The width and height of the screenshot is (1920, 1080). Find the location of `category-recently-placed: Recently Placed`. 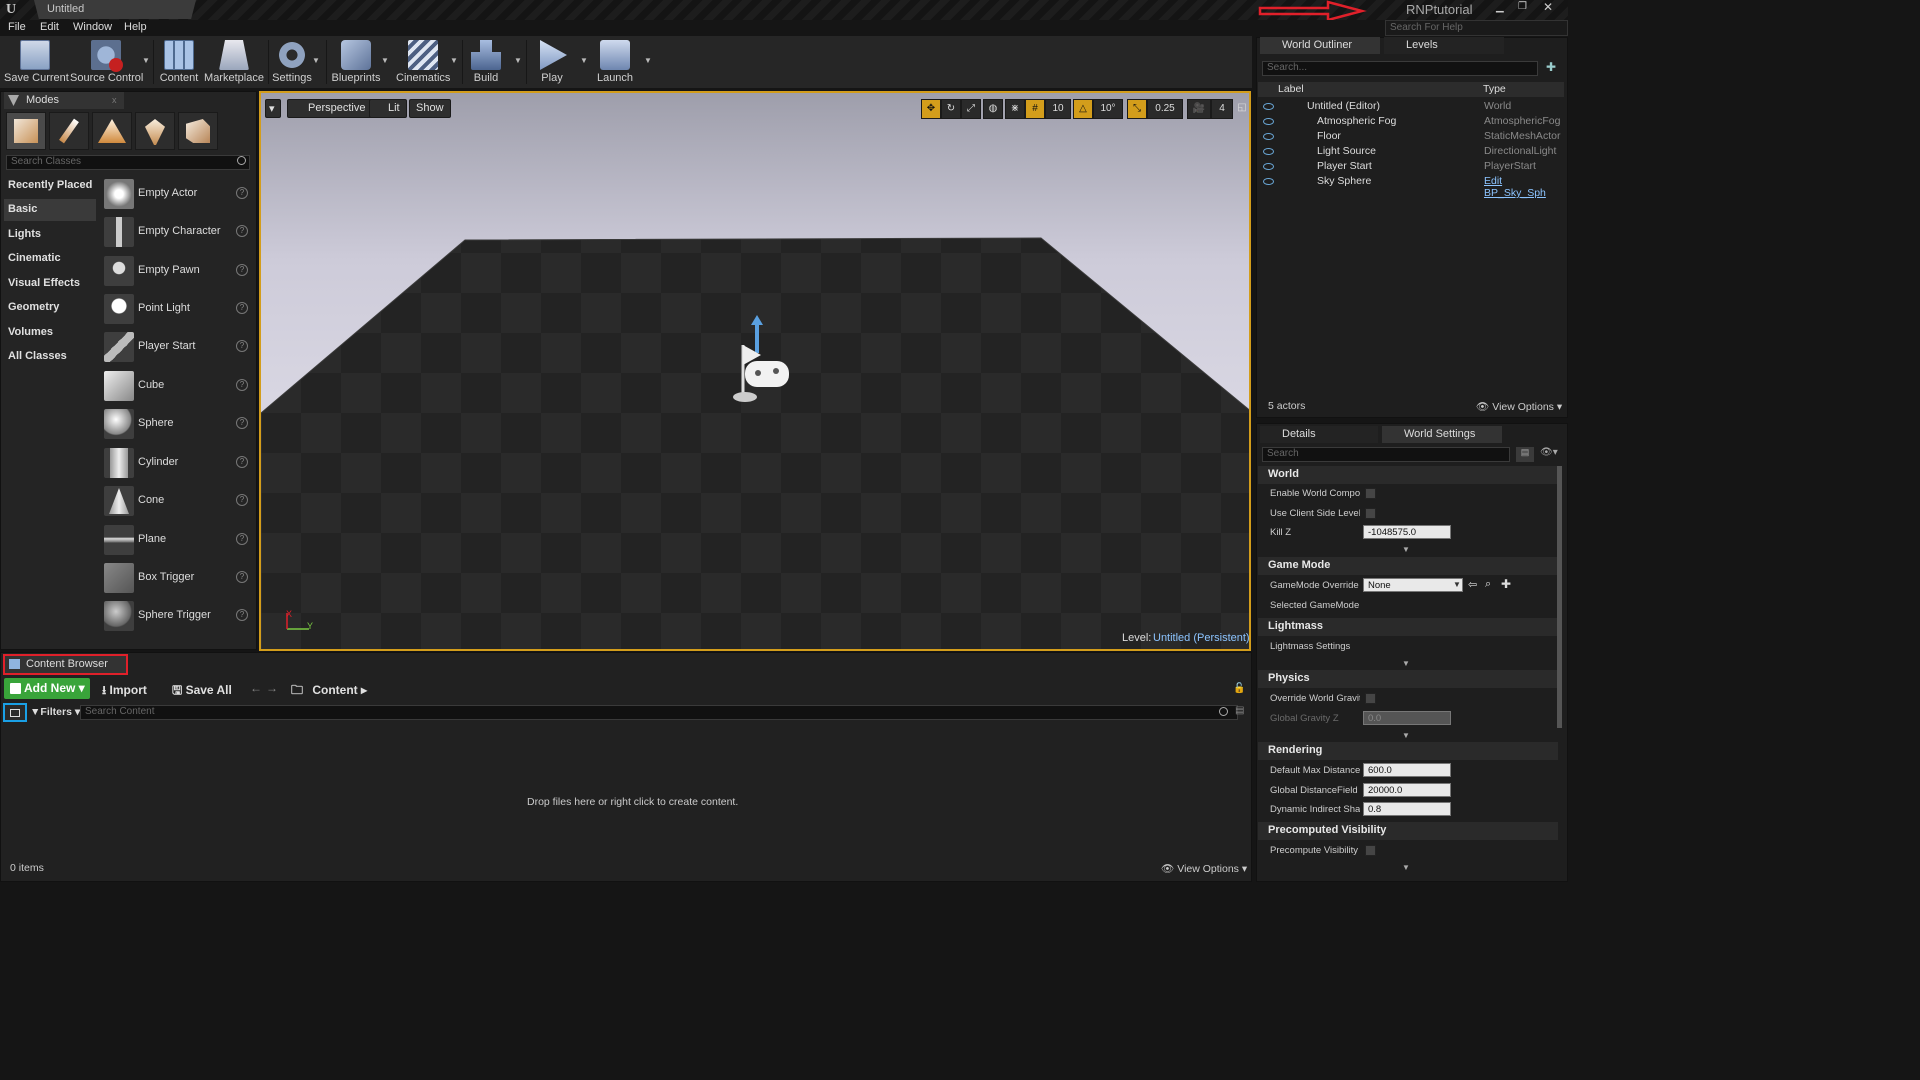

category-recently-placed: Recently Placed is located at coordinates (50, 186).